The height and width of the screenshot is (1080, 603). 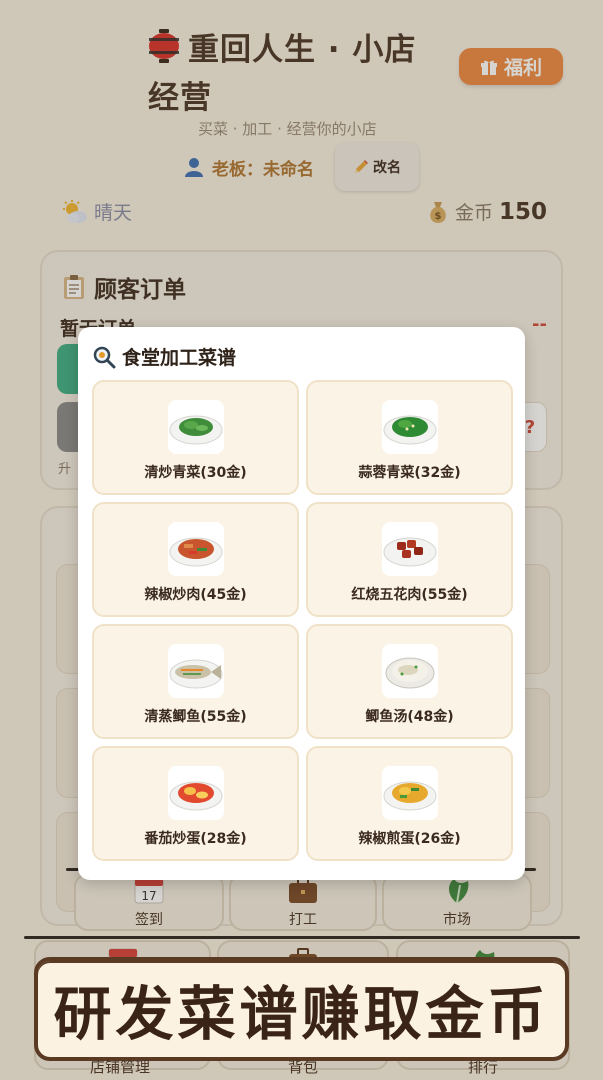 I want to click on modal-title-label: 食堂加工菜谱, so click(x=179, y=358).